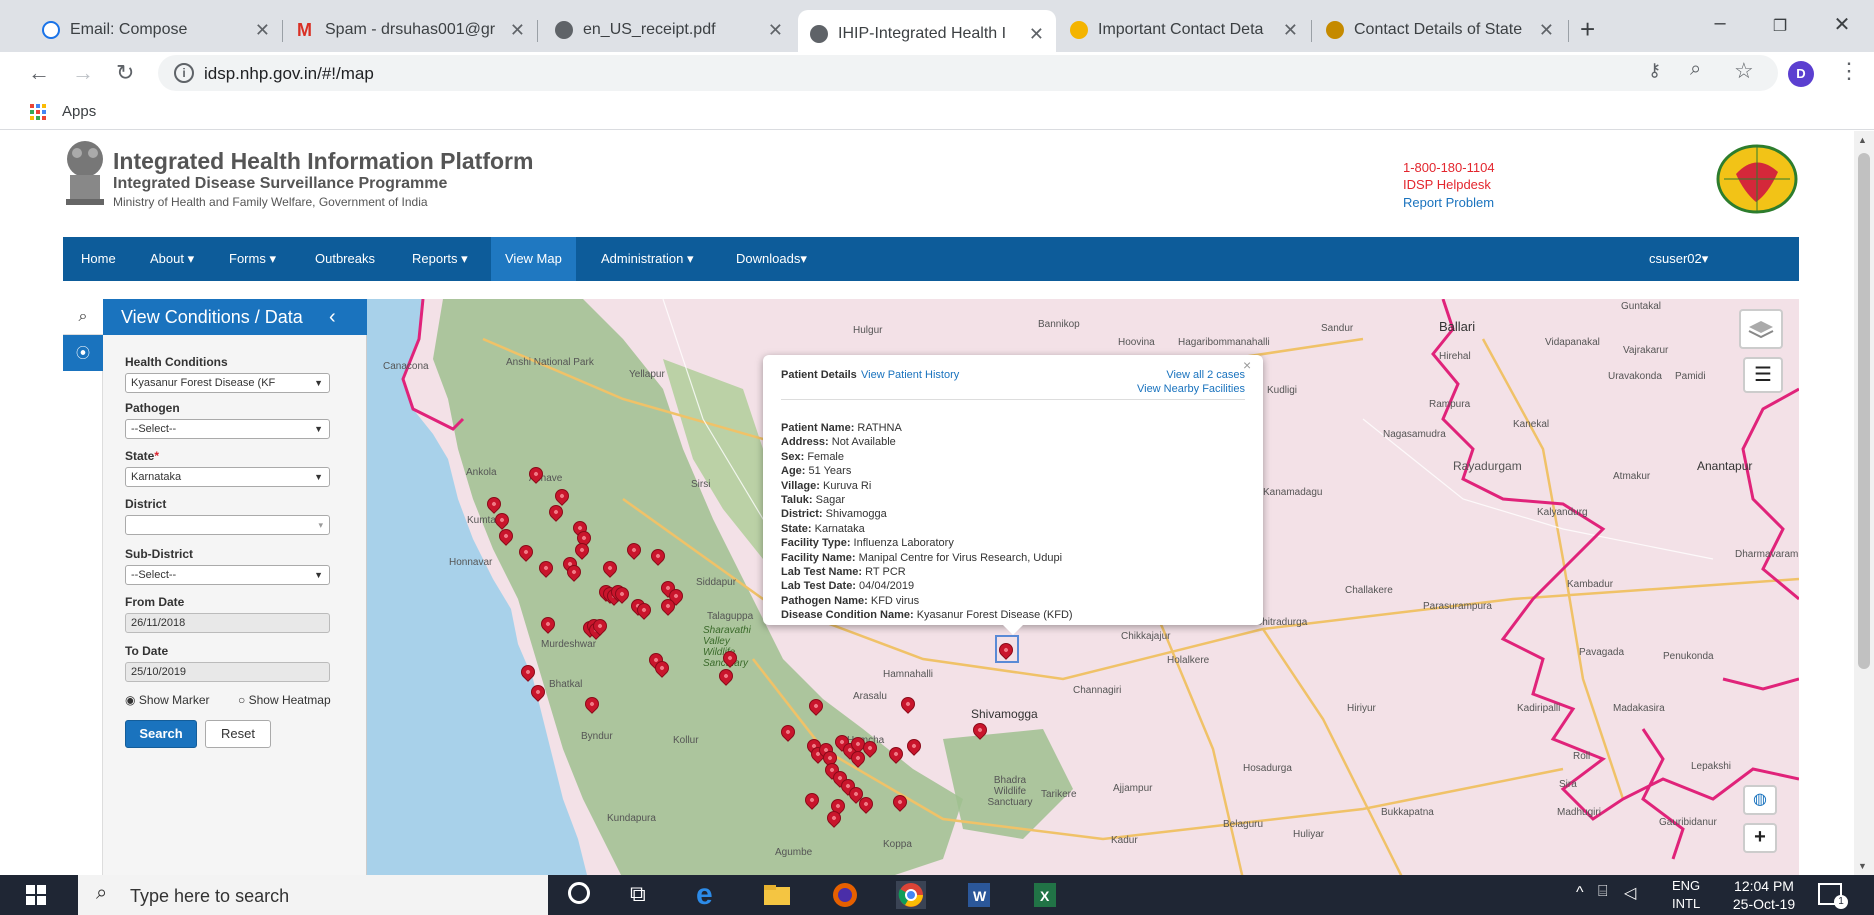 The width and height of the screenshot is (1874, 915). What do you see at coordinates (579, 893) in the screenshot?
I see `cortana-icon` at bounding box center [579, 893].